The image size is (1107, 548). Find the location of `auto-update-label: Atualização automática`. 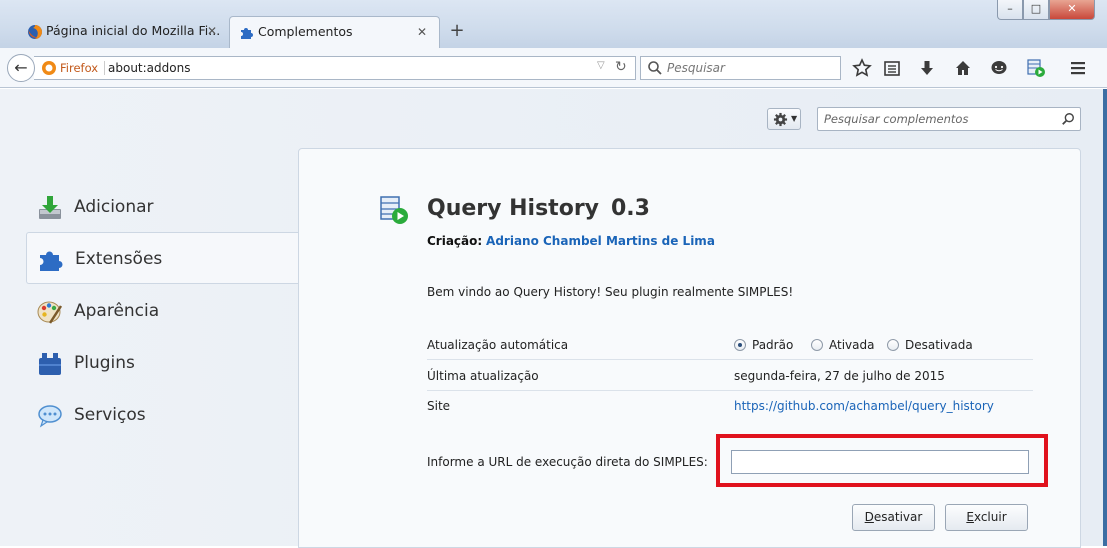

auto-update-label: Atualização automática is located at coordinates (498, 345).